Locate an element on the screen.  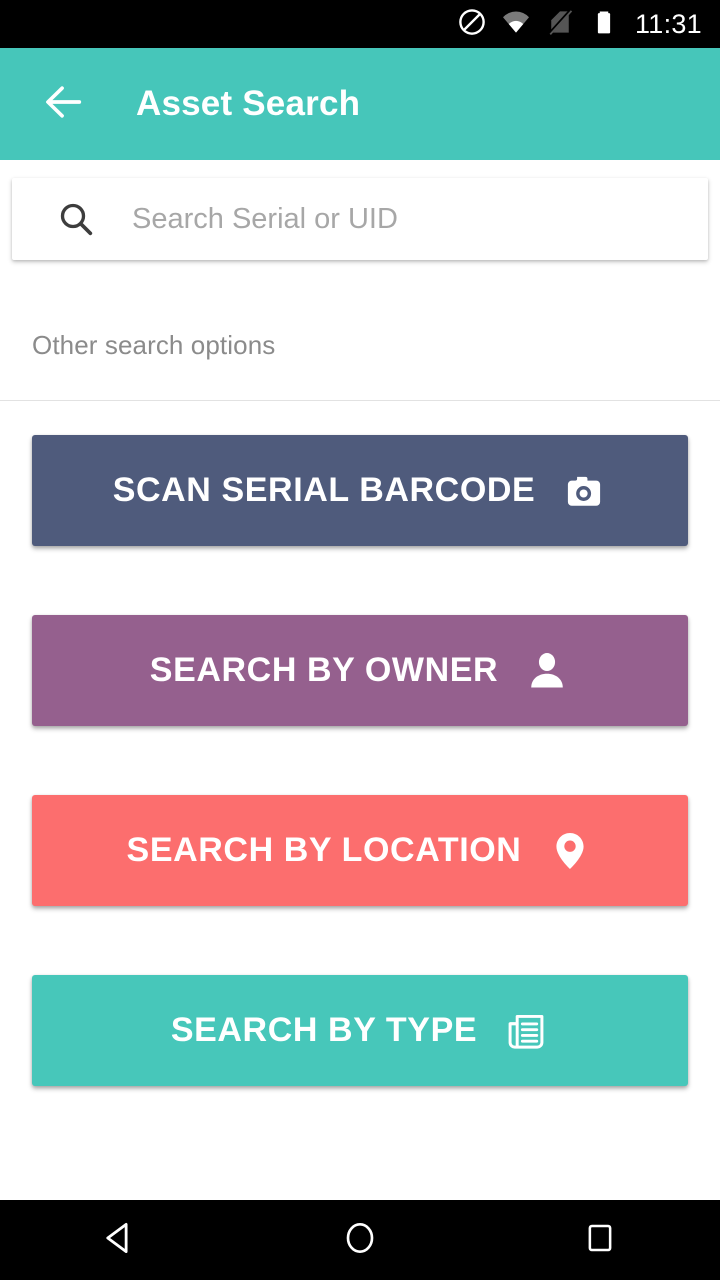
camera-icon is located at coordinates (584, 491).